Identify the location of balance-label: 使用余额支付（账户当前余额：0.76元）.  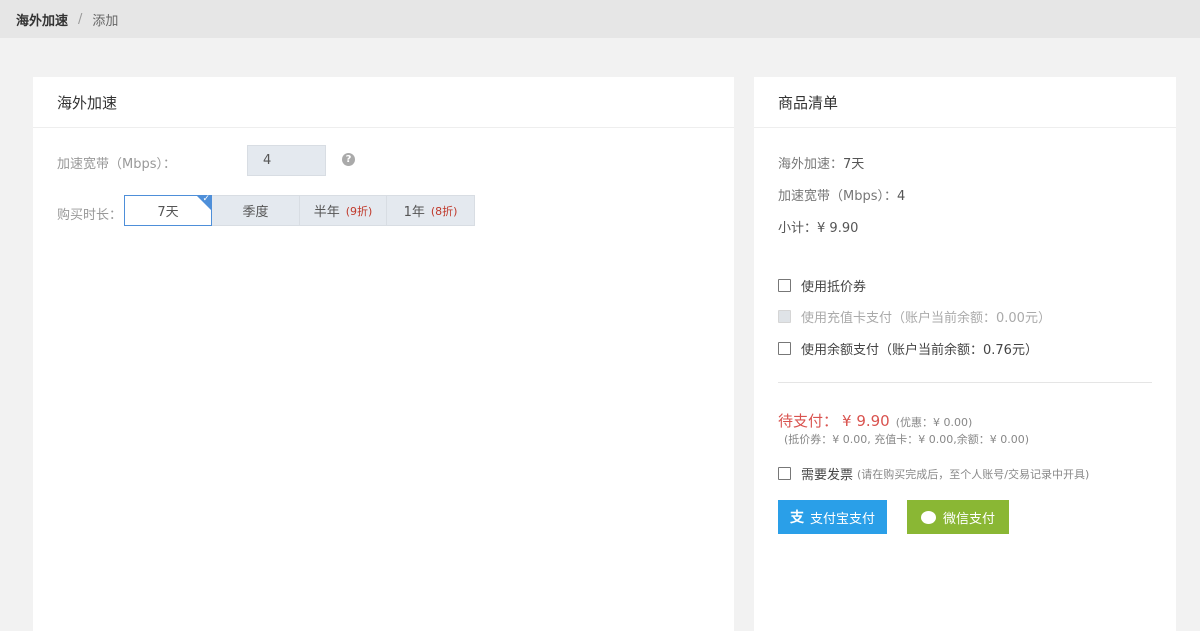
(919, 350).